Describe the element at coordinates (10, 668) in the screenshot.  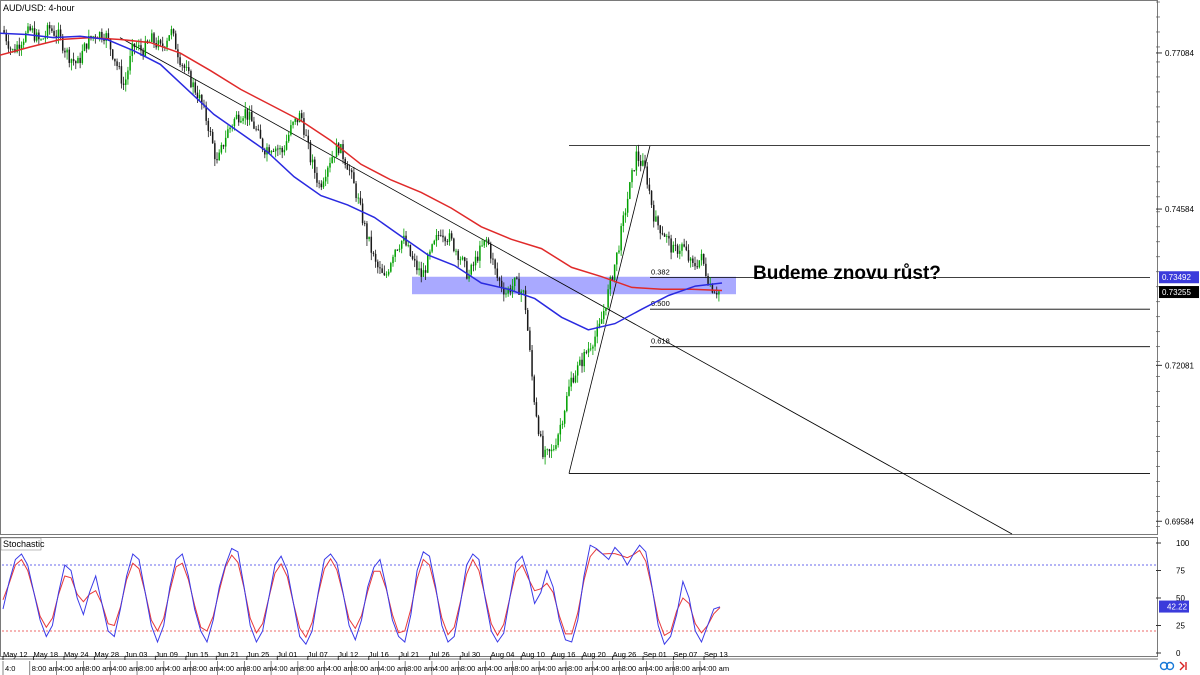
I see `time-label: 4:0` at that location.